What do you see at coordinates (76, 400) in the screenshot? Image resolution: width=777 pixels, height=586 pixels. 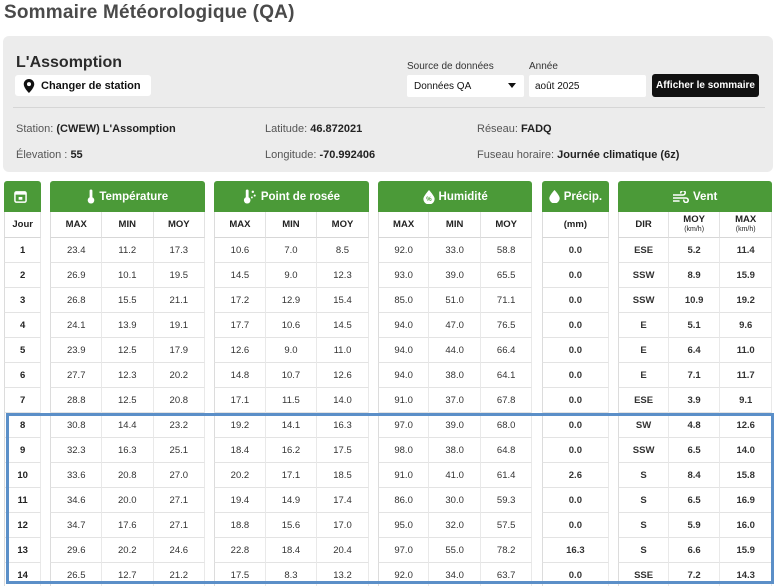 I see `value-cell: 28.8` at bounding box center [76, 400].